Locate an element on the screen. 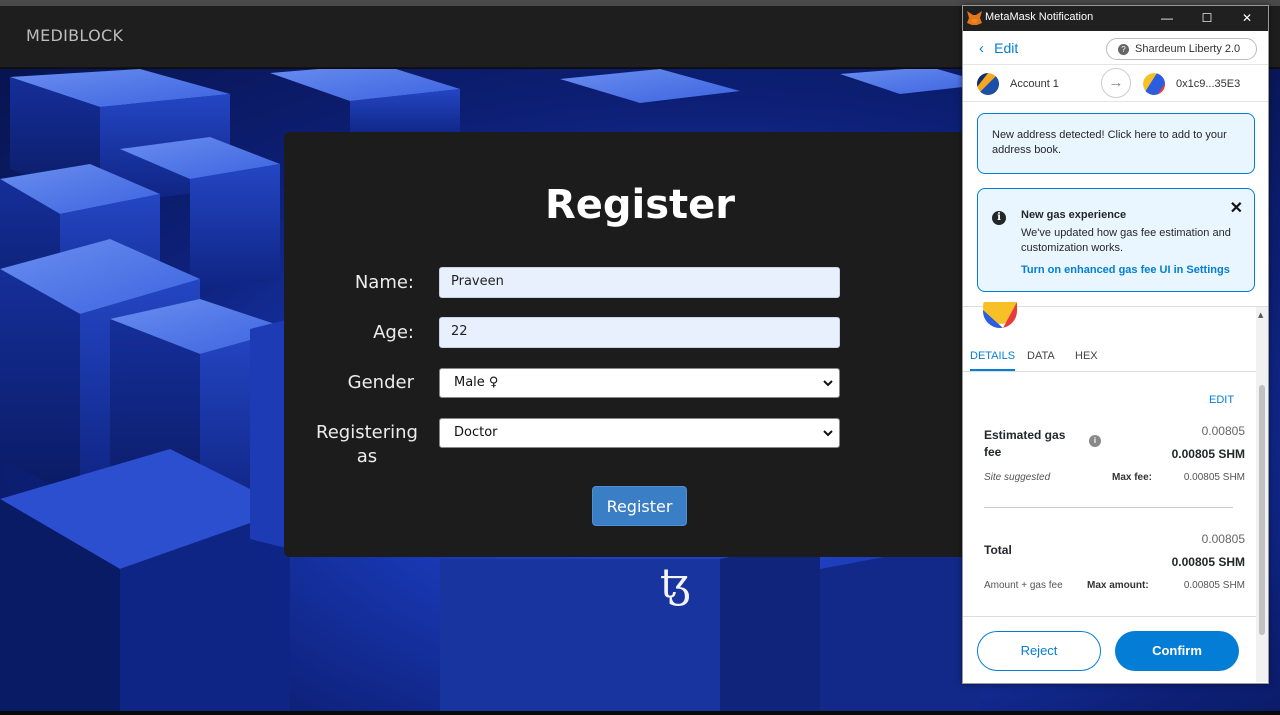  scrollbar: ▲ is located at coordinates (1262, 494).